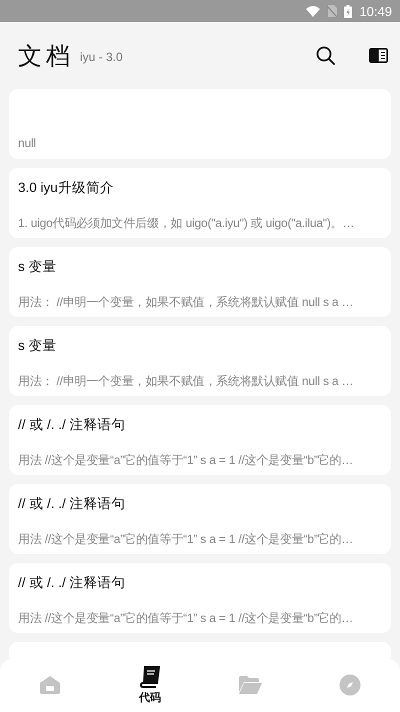 The image size is (400, 712). Describe the element at coordinates (27, 143) in the screenshot. I see `card-description: null` at that location.